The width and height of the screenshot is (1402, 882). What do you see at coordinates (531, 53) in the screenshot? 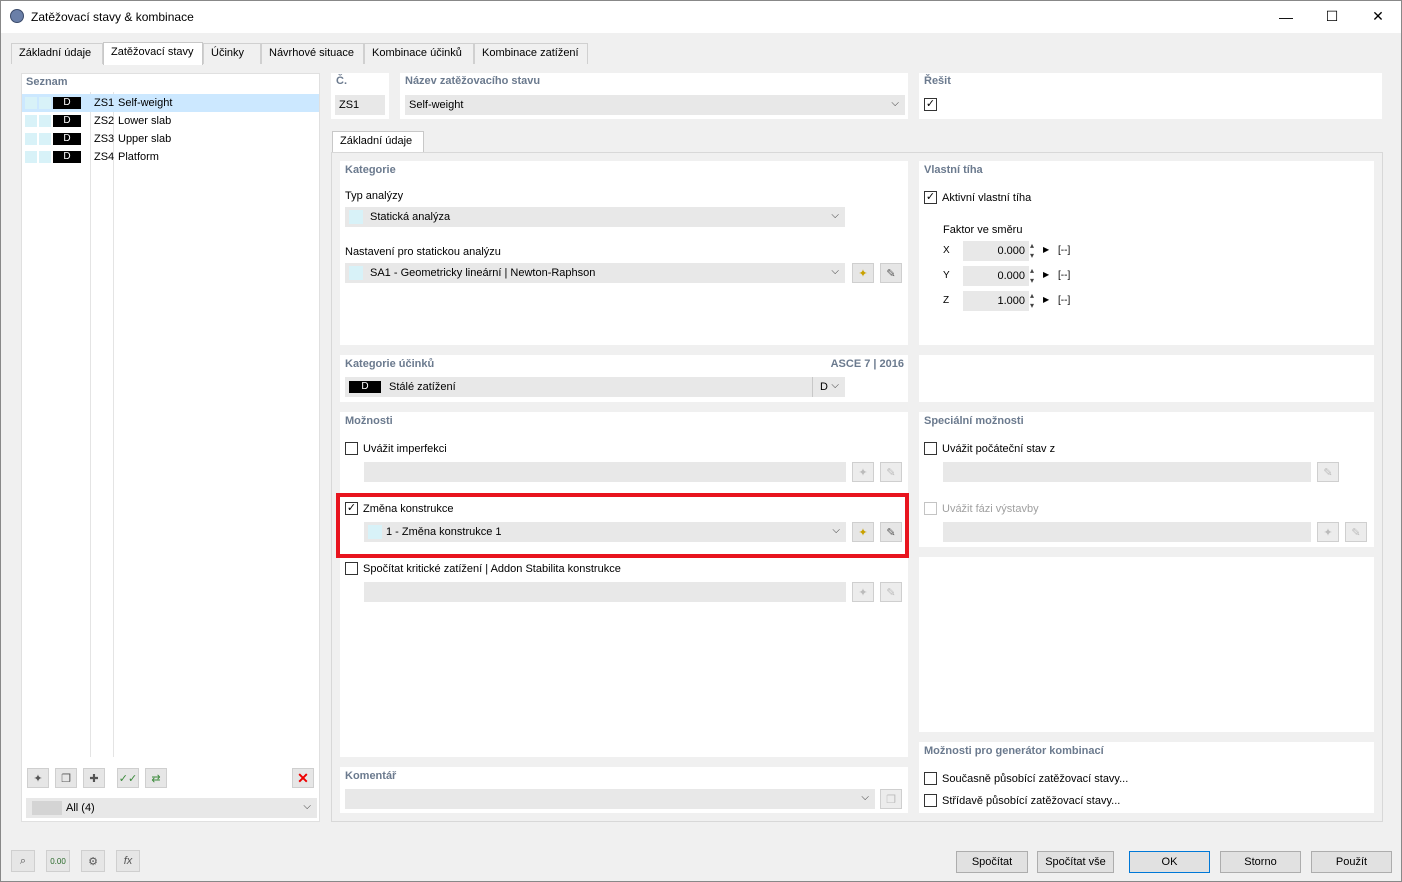
I see `tab-kombinace-zatizeni: Kombinace zatížení` at bounding box center [531, 53].